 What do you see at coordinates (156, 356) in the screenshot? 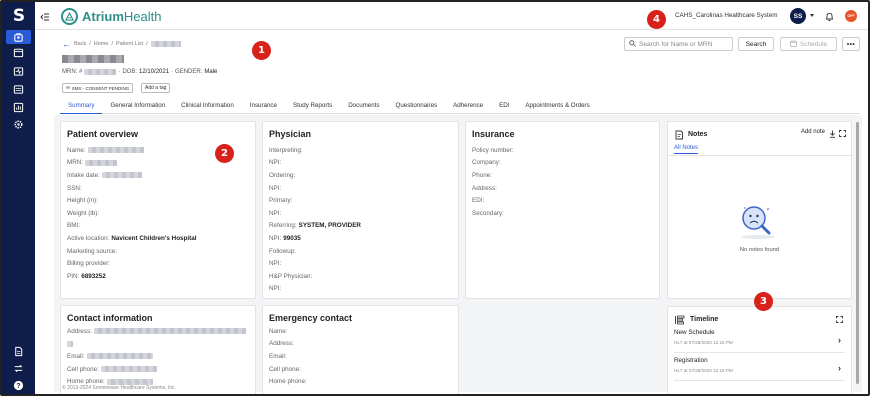
I see `field-list: Address: Email: Cell phone: Home phone:` at bounding box center [156, 356].